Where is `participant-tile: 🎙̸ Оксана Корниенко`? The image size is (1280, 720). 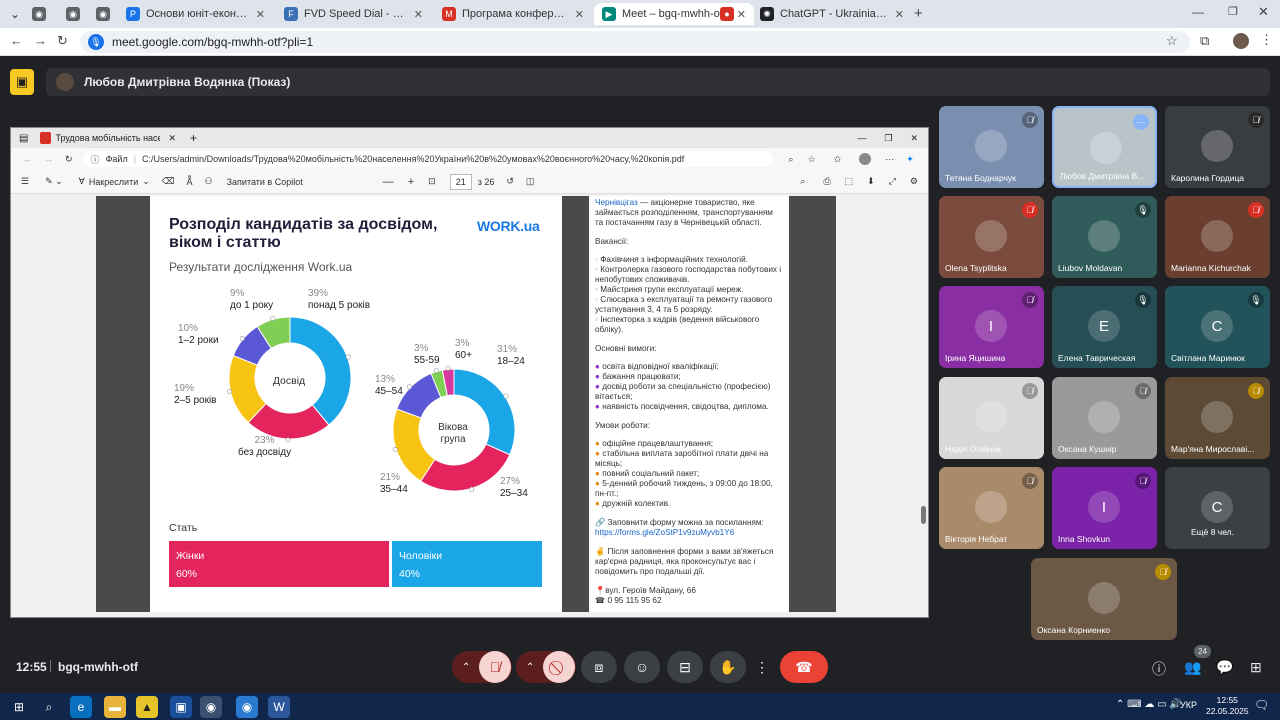 participant-tile: 🎙̸ Оксана Корниенко is located at coordinates (1104, 599).